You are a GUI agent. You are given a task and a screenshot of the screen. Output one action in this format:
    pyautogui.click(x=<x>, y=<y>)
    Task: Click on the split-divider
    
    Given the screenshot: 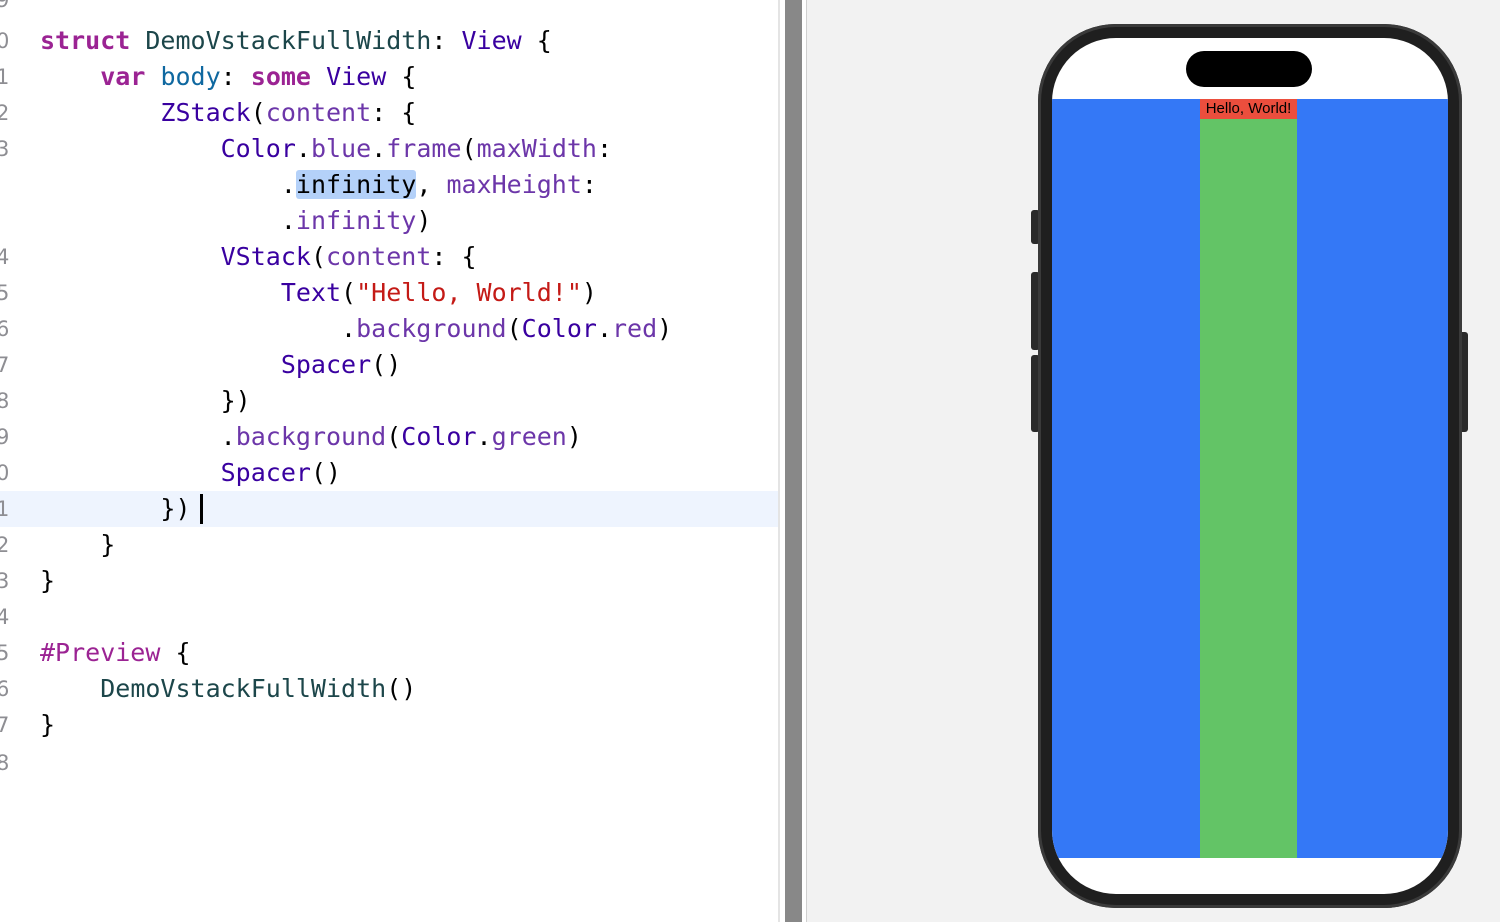 What is the action you would take?
    pyautogui.click(x=793, y=461)
    